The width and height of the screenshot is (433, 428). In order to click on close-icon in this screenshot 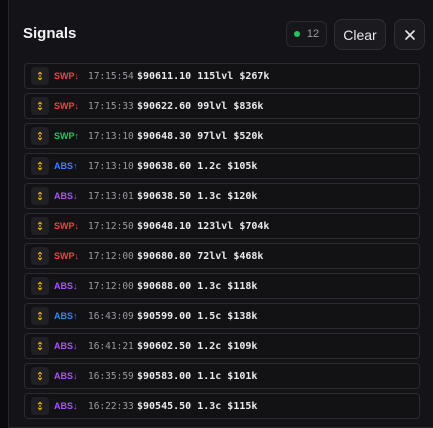, I will do `click(409, 34)`.